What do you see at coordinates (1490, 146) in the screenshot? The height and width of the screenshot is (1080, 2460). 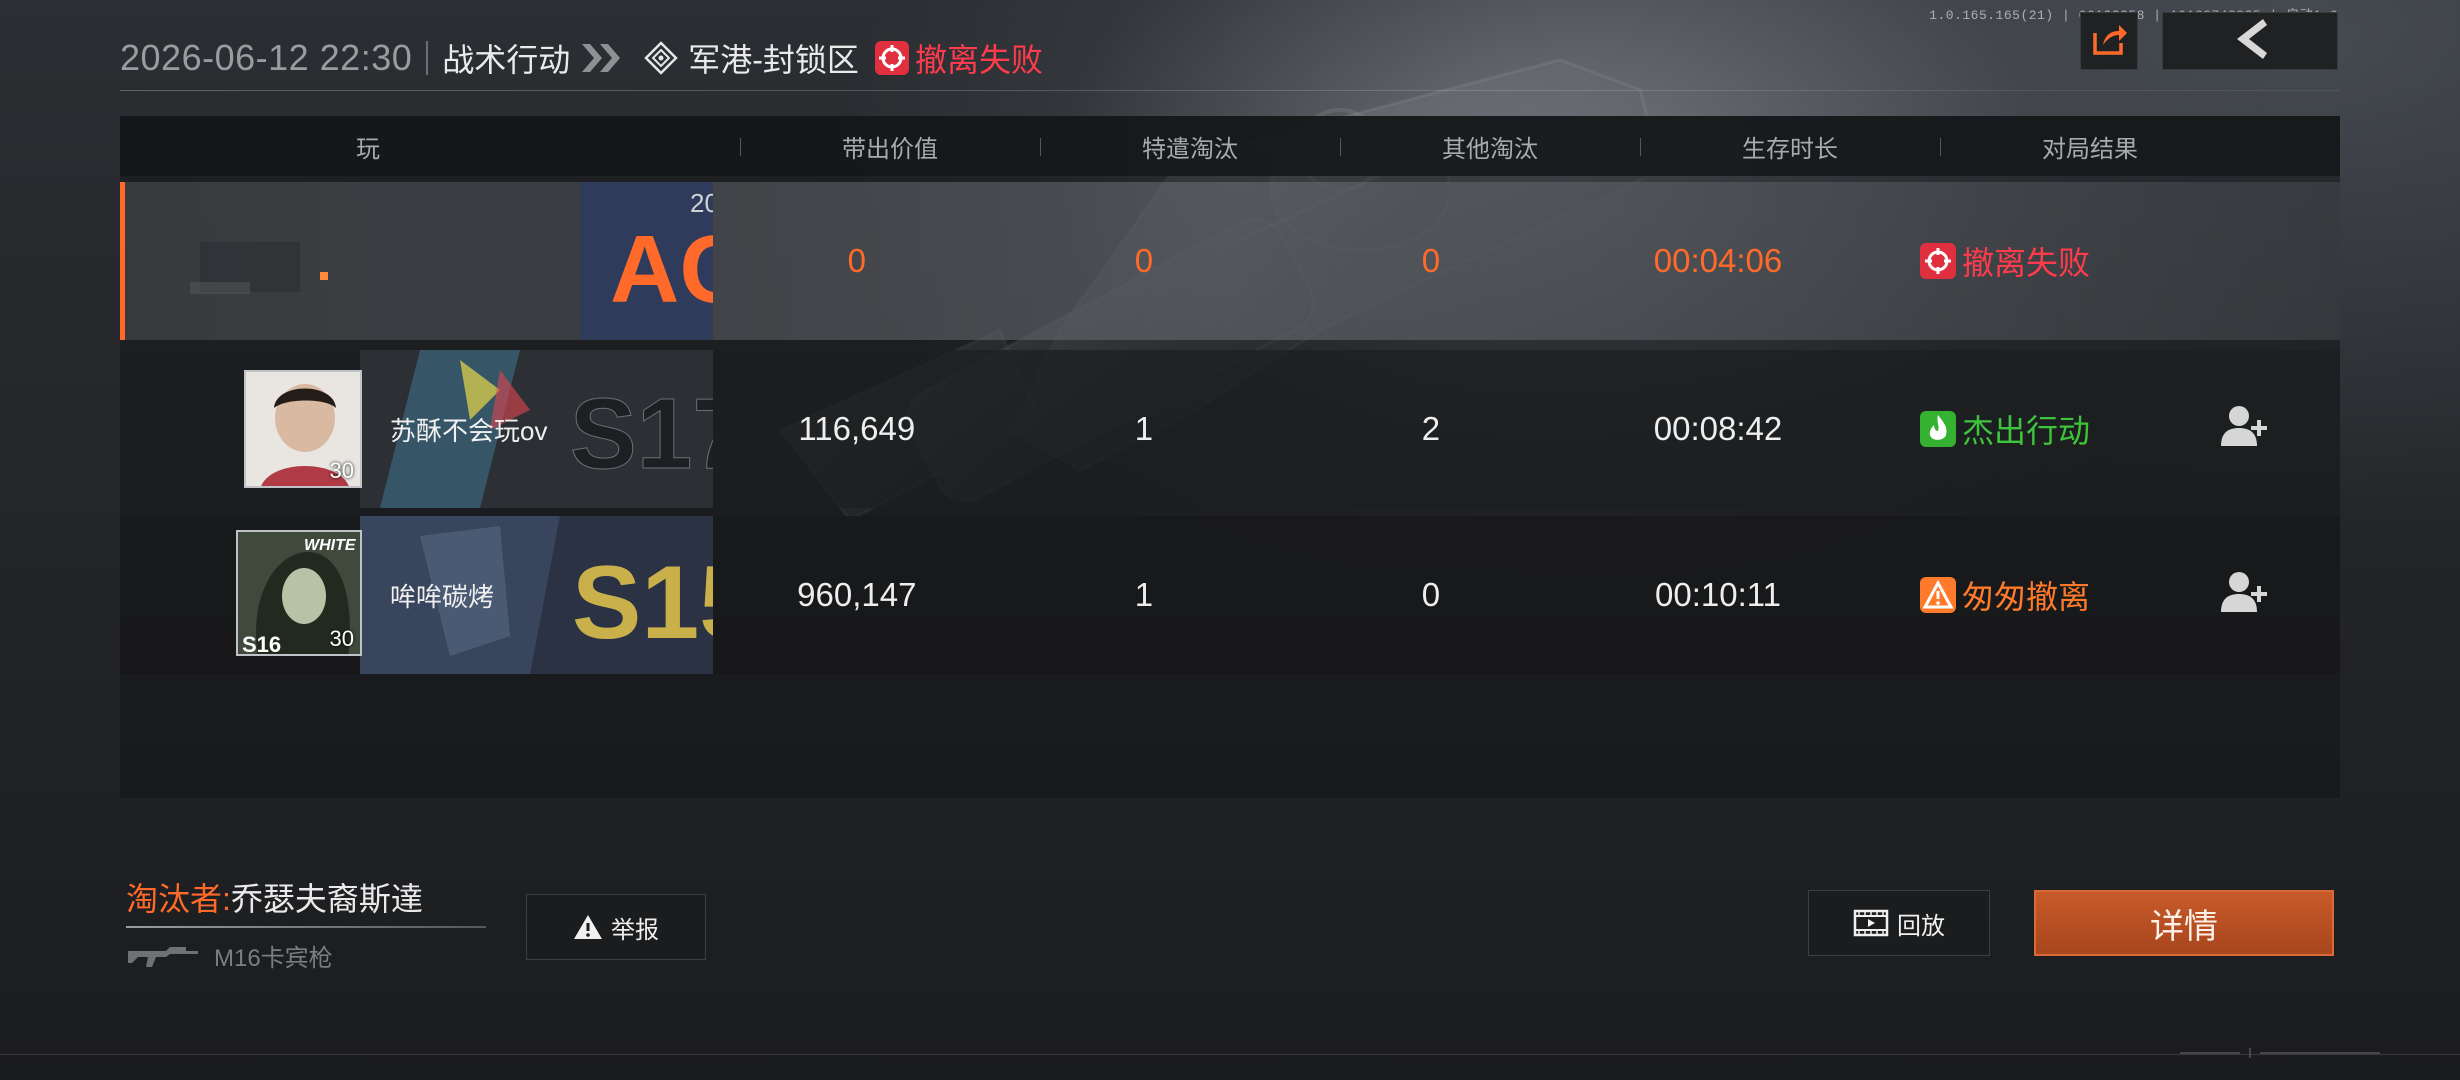 I see `column-header-other-kills: 其他淘汰` at bounding box center [1490, 146].